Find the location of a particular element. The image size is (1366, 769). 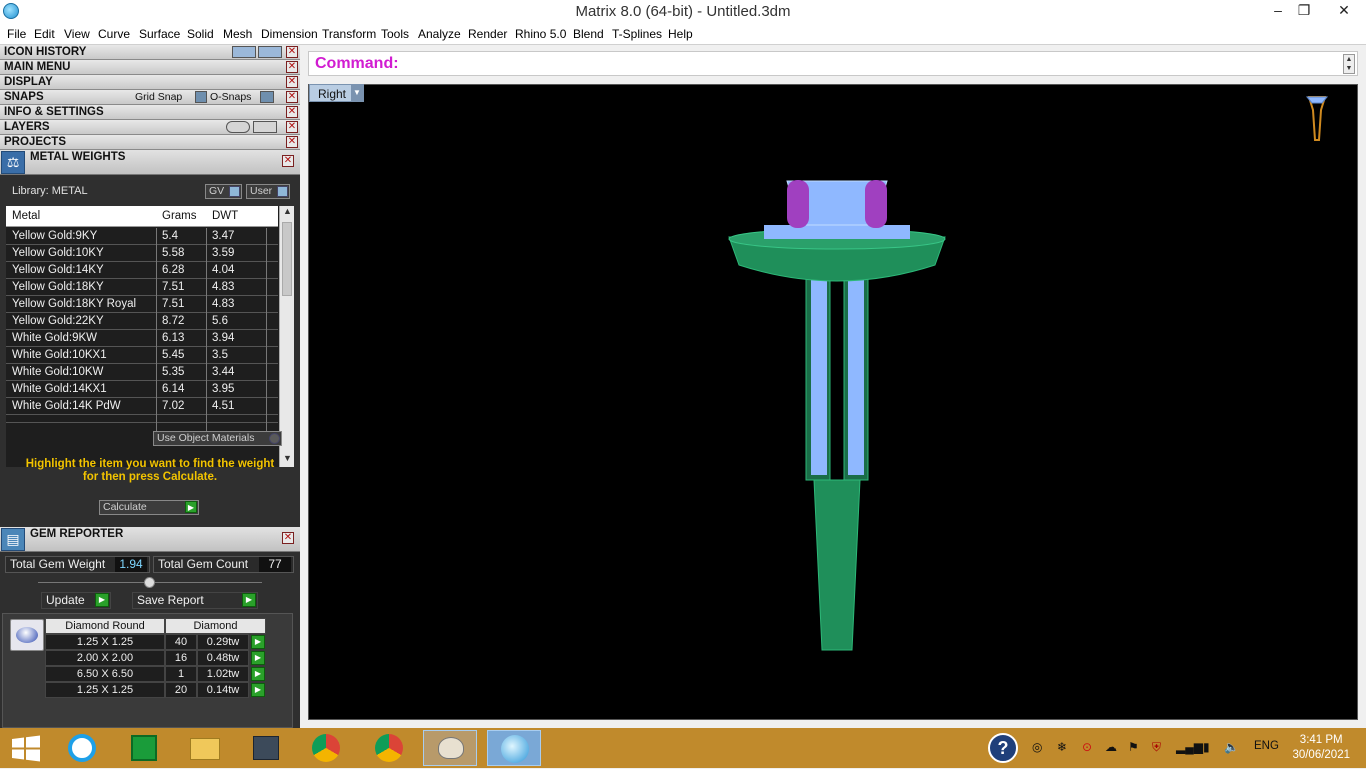

store-icon is located at coordinates (143, 748).